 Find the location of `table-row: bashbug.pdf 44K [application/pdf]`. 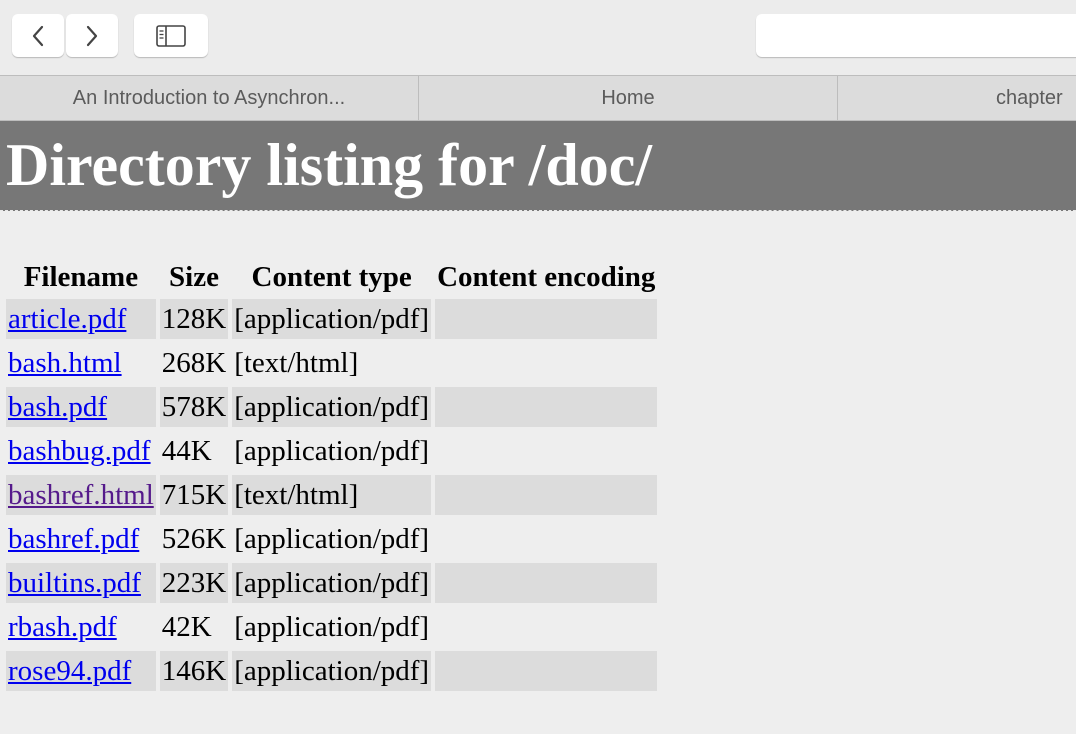

table-row: bashbug.pdf 44K [application/pdf] is located at coordinates (332, 451).